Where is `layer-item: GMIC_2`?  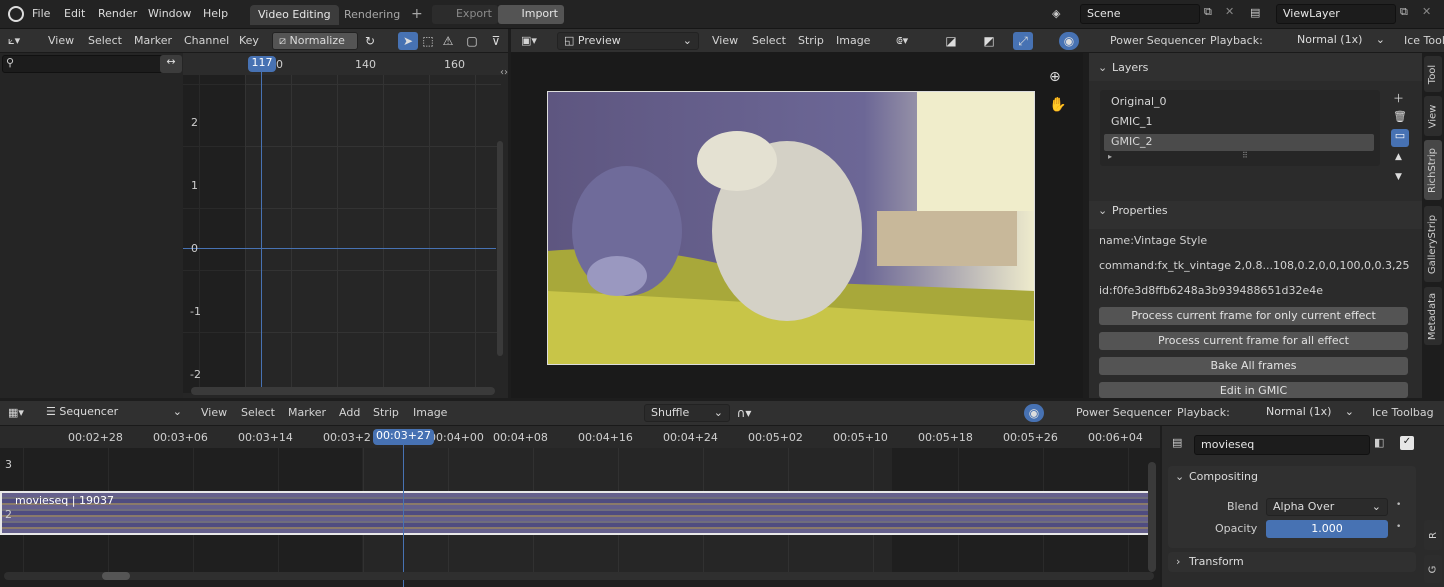 layer-item: GMIC_2 is located at coordinates (1239, 142).